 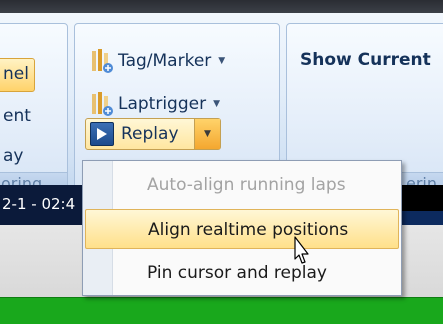 What do you see at coordinates (242, 273) in the screenshot?
I see `menu-item-pin-cursor-and-replay: Pin cursor and replay` at bounding box center [242, 273].